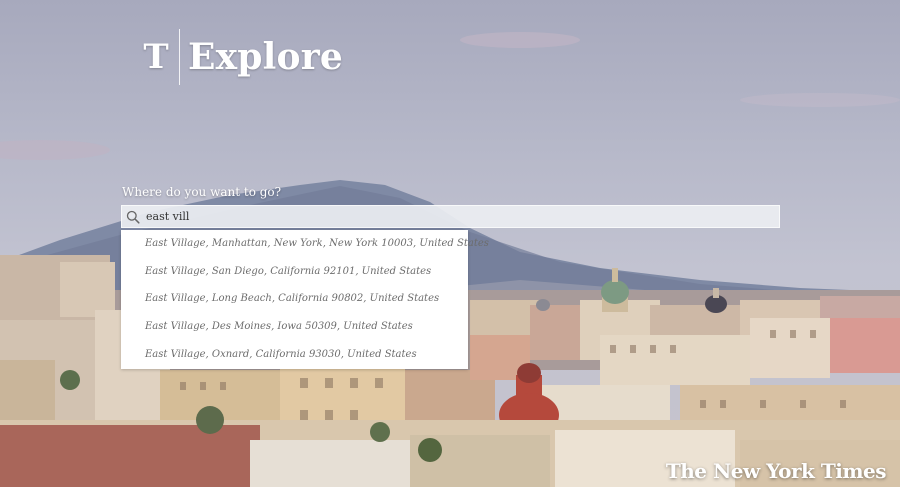 The width and height of the screenshot is (900, 487). Describe the element at coordinates (179, 57) in the screenshot. I see `logo-divider` at that location.